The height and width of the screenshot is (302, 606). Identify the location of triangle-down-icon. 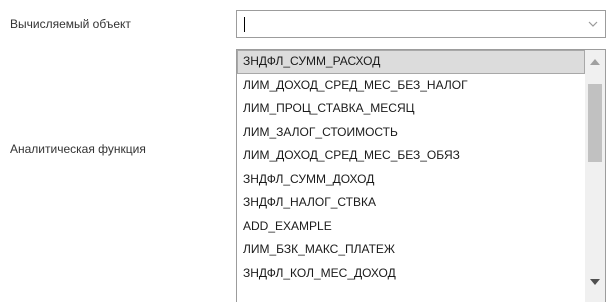
(595, 282).